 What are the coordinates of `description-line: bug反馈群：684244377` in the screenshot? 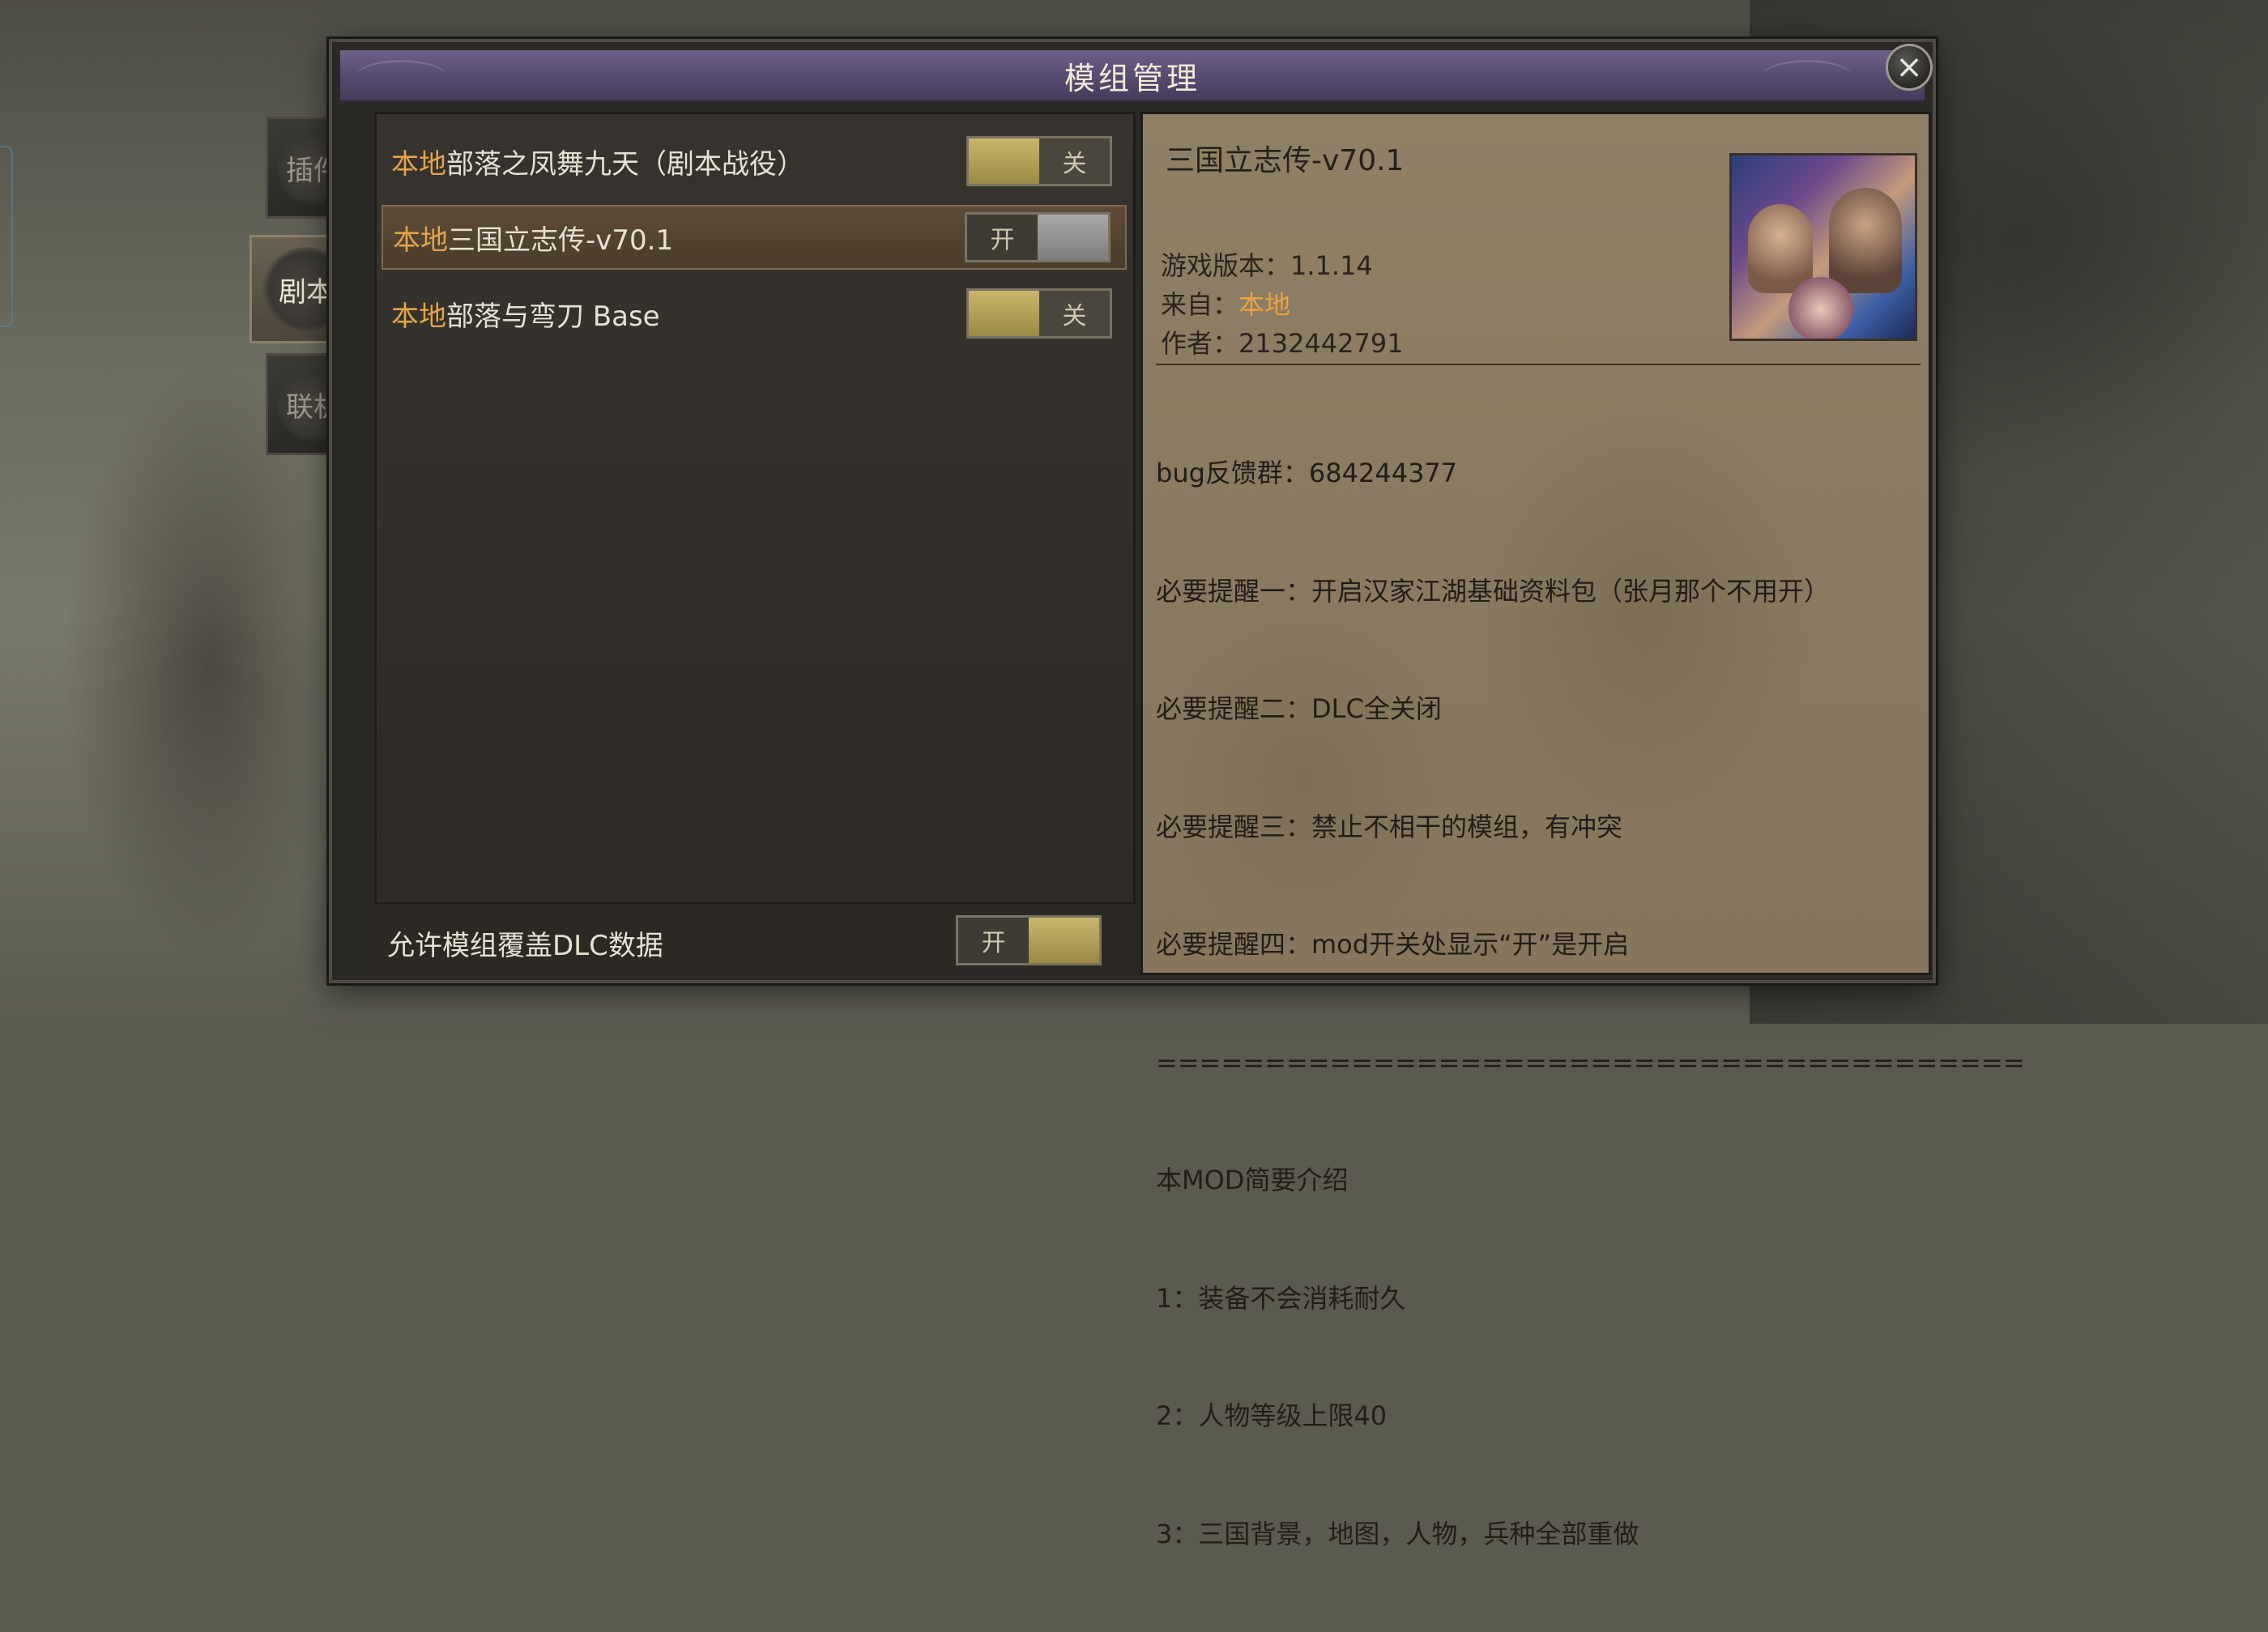 It's located at (1307, 473).